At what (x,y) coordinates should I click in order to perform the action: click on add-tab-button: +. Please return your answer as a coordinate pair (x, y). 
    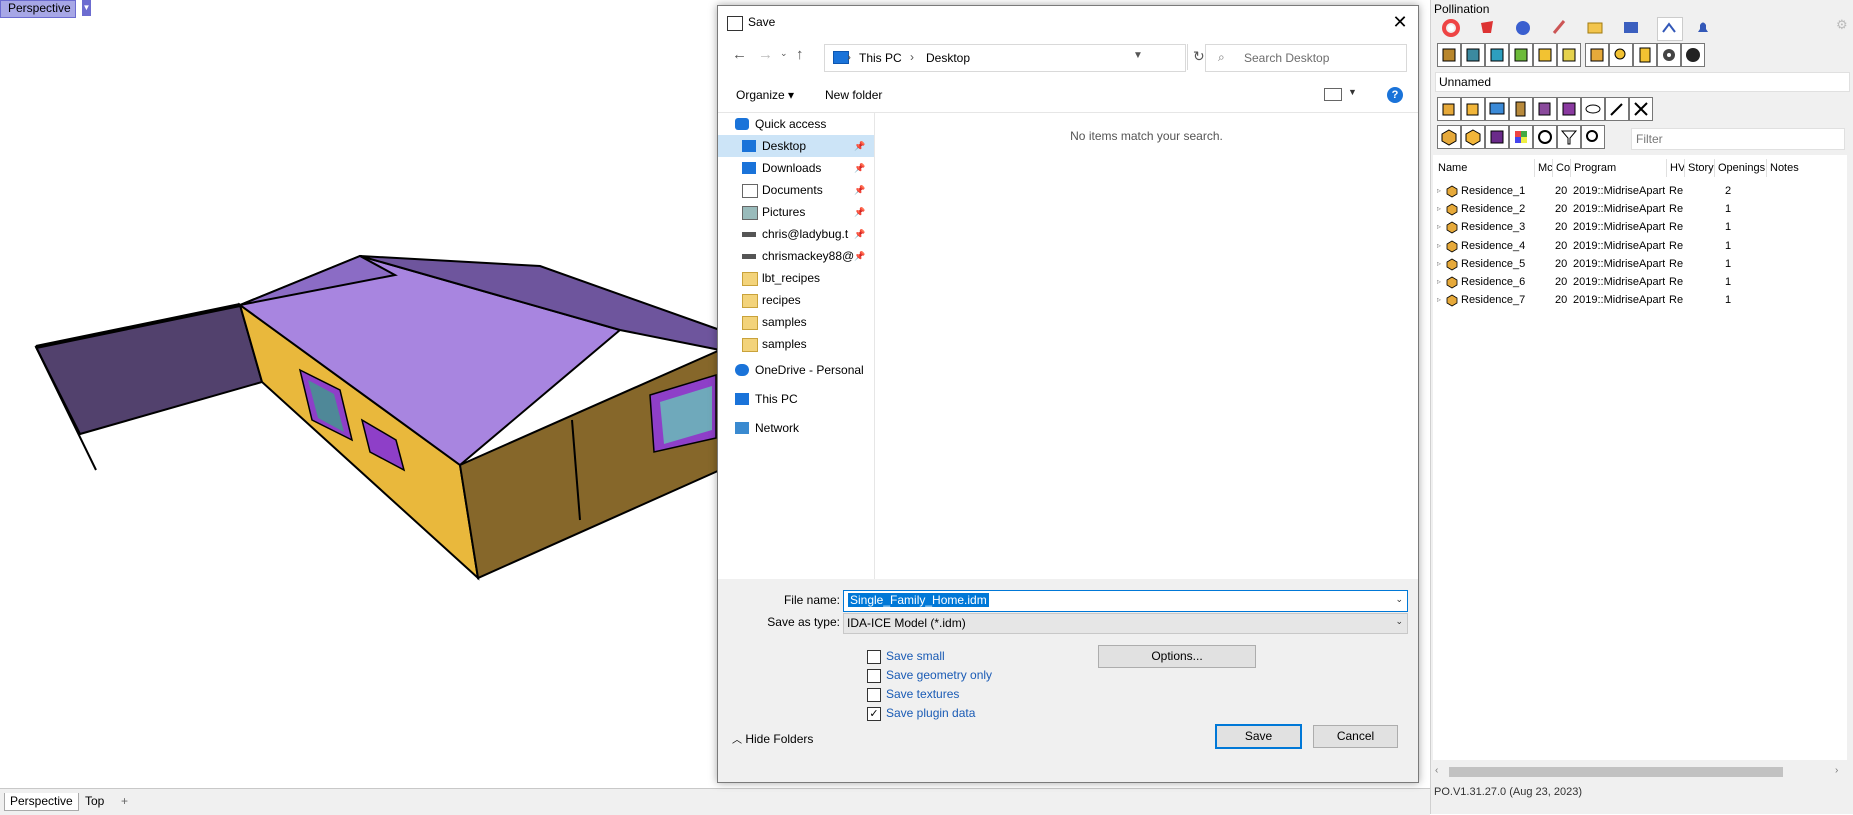
    Looking at the image, I should click on (124, 801).